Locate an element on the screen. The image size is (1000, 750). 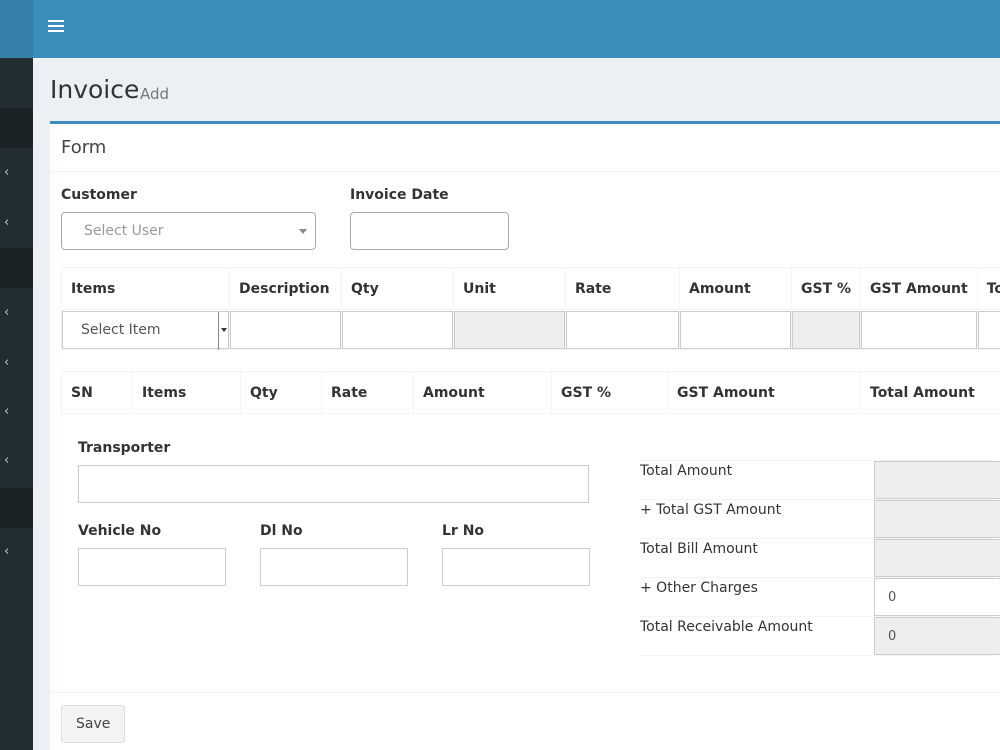
transporter-label: Transporter is located at coordinates (124, 448).